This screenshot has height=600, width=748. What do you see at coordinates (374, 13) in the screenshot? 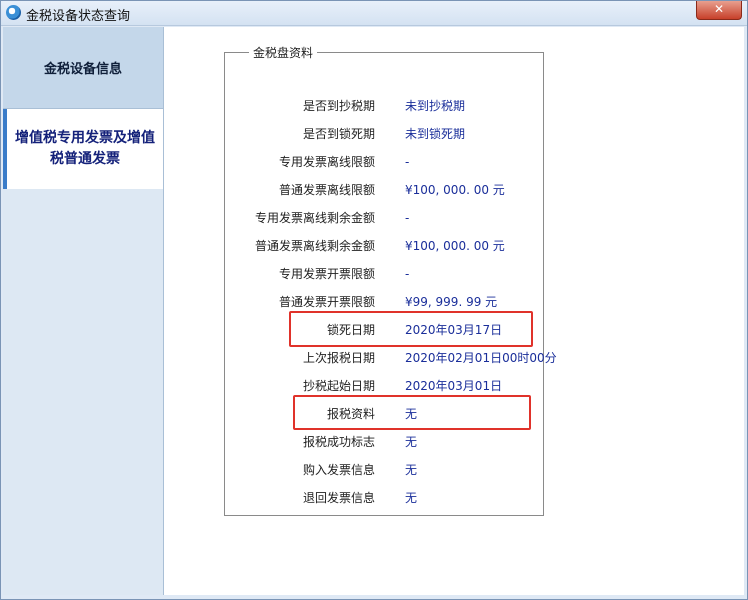
I see `title-bar: 金税设备状态查询 ✕` at bounding box center [374, 13].